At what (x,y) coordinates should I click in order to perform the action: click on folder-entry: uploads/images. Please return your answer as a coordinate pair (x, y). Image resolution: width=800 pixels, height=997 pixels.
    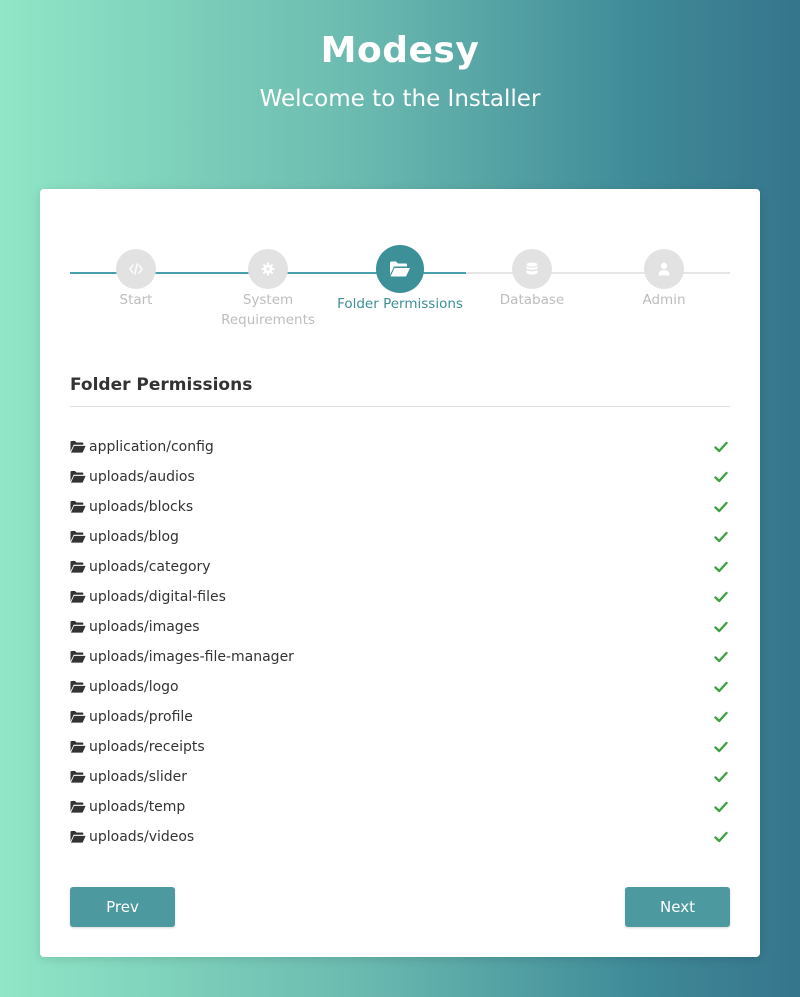
    Looking at the image, I should click on (135, 627).